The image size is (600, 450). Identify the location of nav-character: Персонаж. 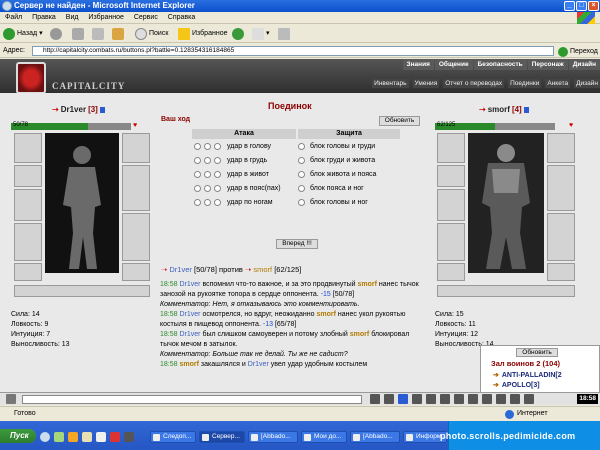
(547, 64).